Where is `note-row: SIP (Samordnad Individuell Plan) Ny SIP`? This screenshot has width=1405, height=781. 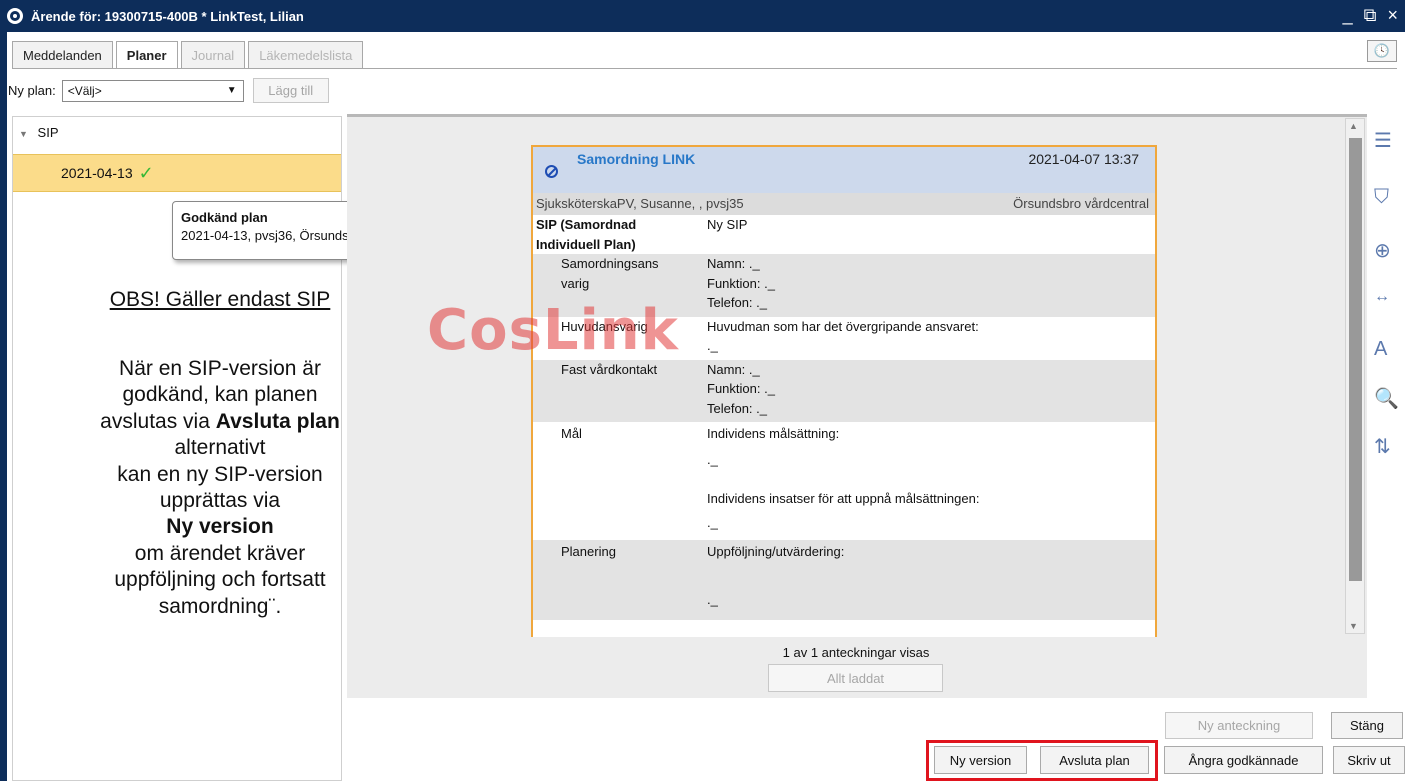 note-row: SIP (Samordnad Individuell Plan) Ny SIP is located at coordinates (844, 234).